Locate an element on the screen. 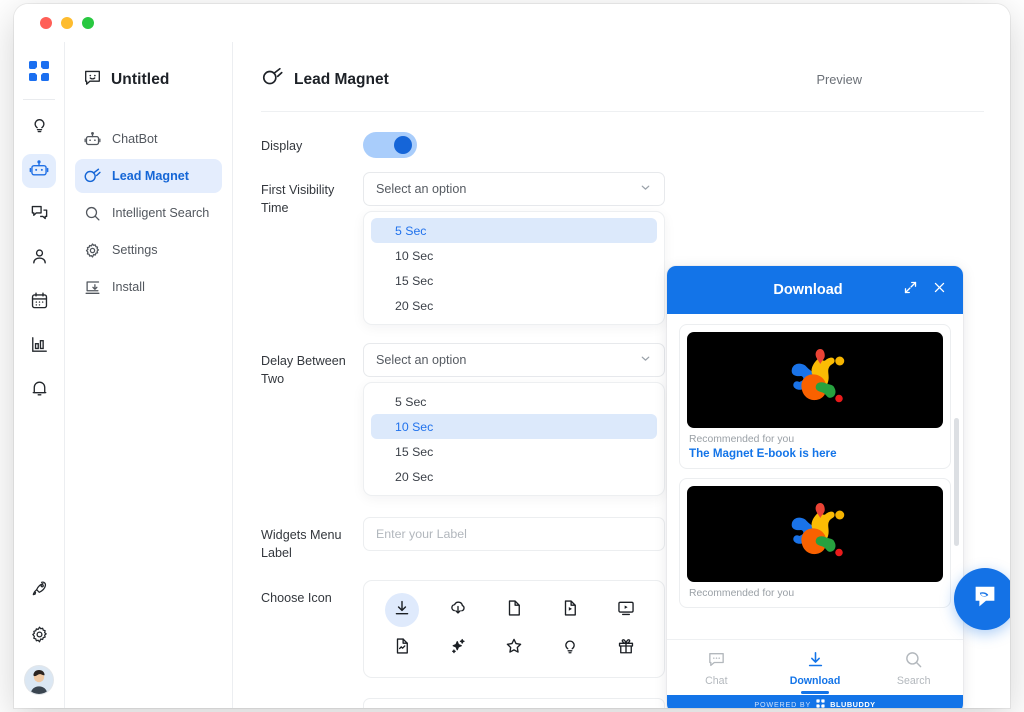 This screenshot has height=712, width=1024. main-header: Lead Magnet Preview is located at coordinates (621, 67).